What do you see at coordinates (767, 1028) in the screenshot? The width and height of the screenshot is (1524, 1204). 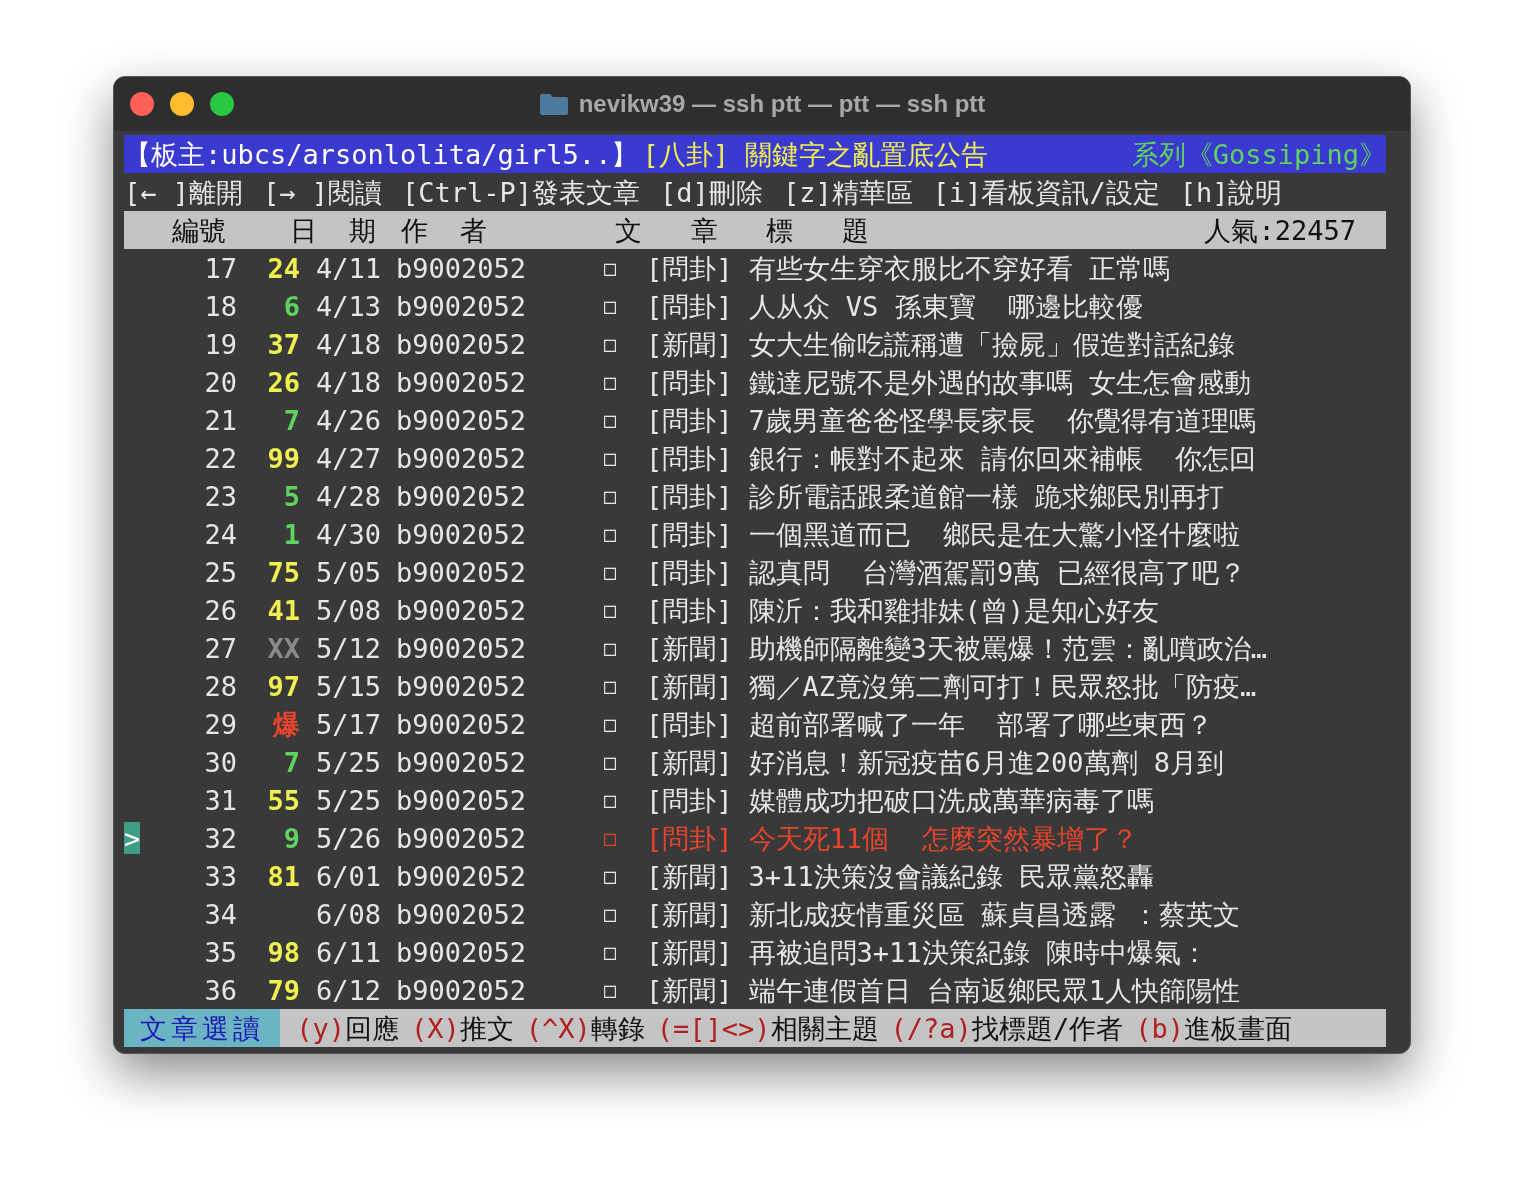 I see `command-hint: (=[]<>)相關主題` at bounding box center [767, 1028].